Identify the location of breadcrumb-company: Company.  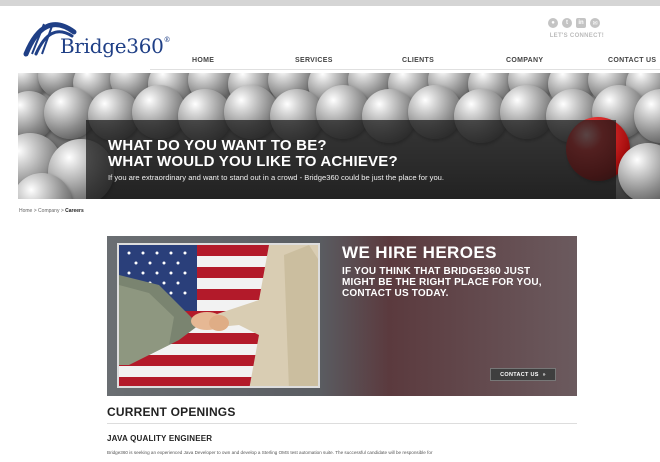
(48, 211).